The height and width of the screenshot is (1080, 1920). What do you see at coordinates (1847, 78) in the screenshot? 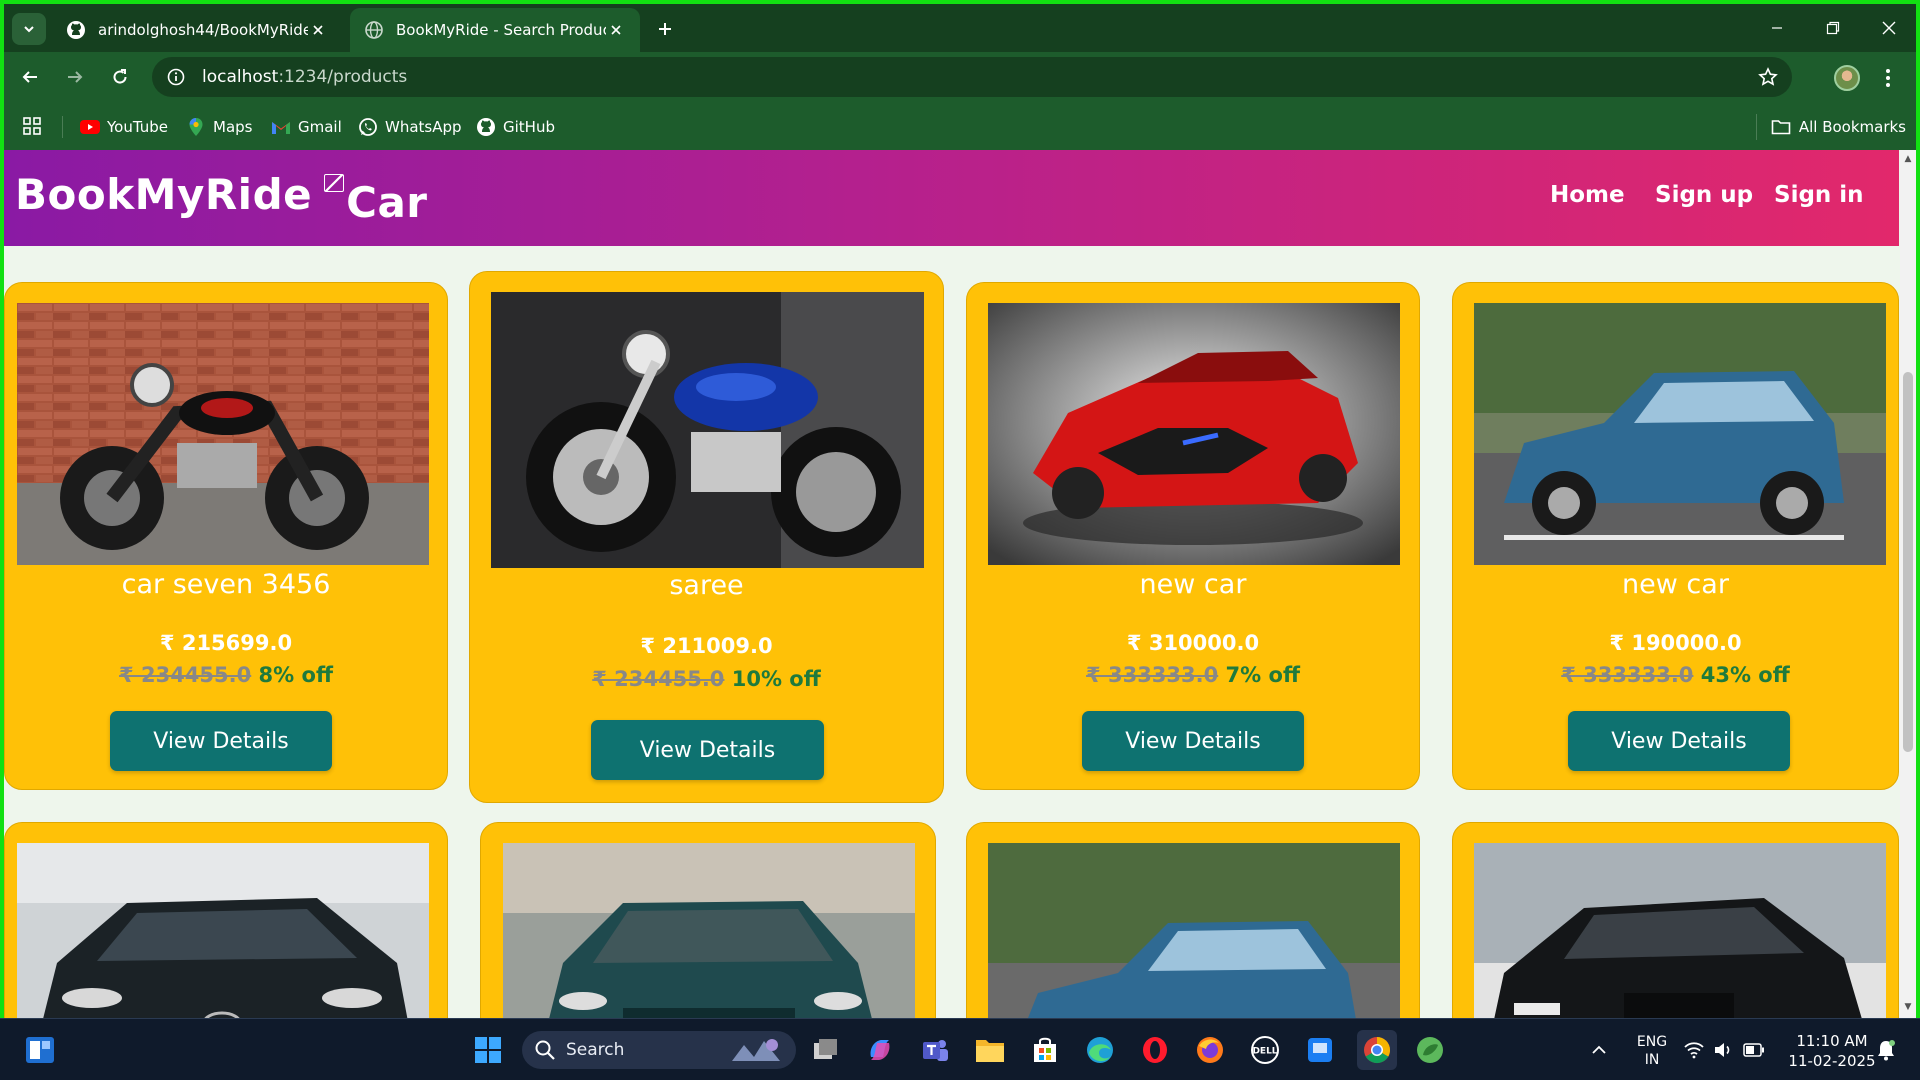
I see `profile-avatar` at bounding box center [1847, 78].